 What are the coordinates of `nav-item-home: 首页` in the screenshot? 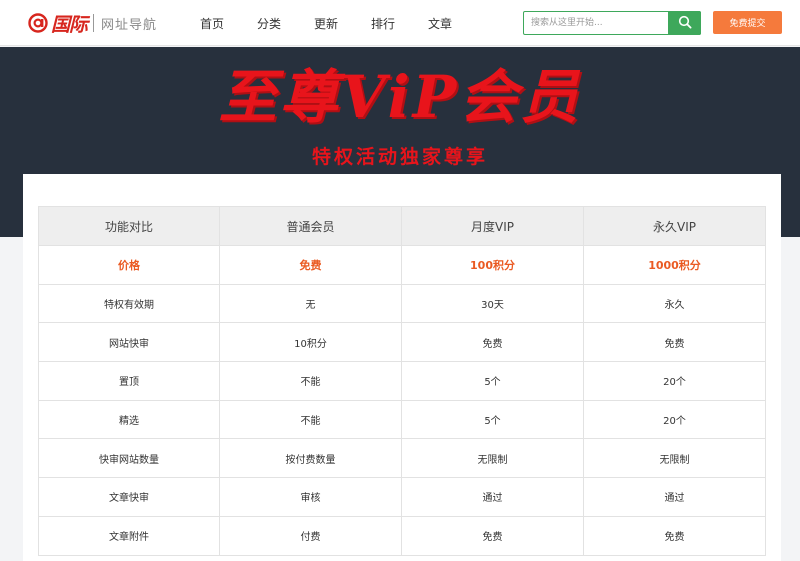 It's located at (212, 23).